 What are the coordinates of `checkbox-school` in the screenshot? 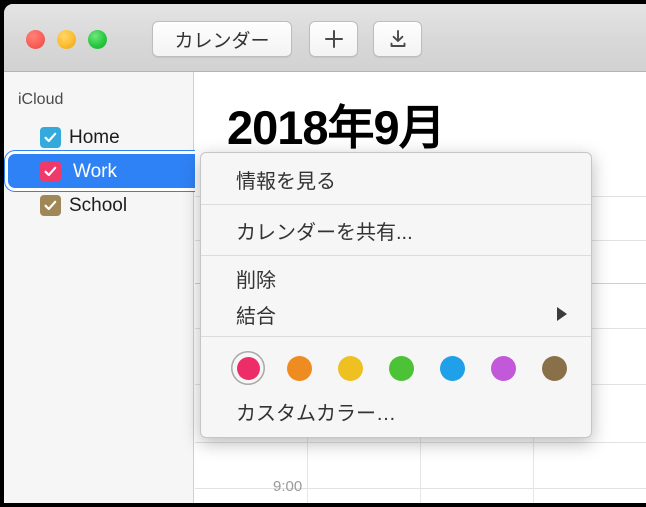 It's located at (50, 205).